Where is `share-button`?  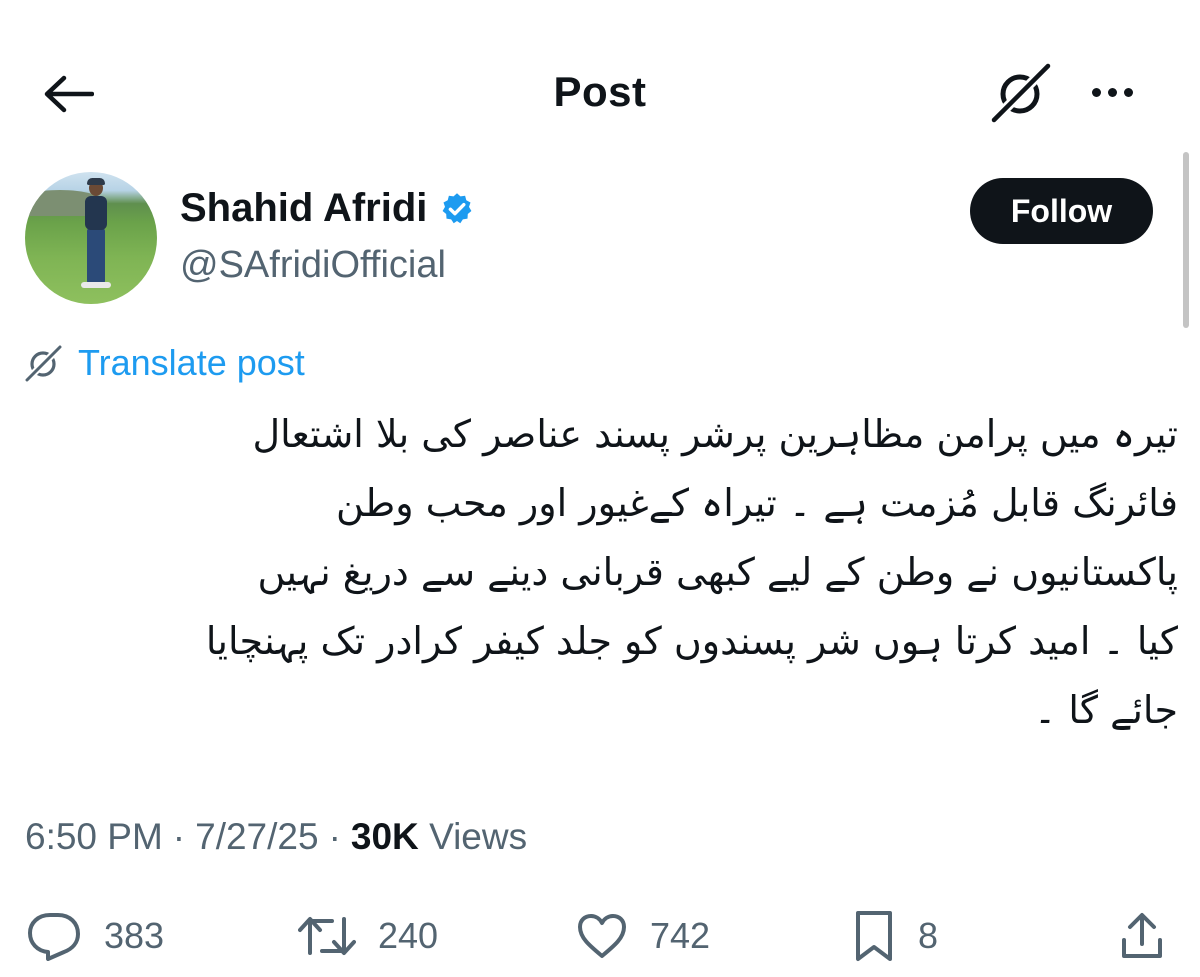
share-button is located at coordinates (1142, 936).